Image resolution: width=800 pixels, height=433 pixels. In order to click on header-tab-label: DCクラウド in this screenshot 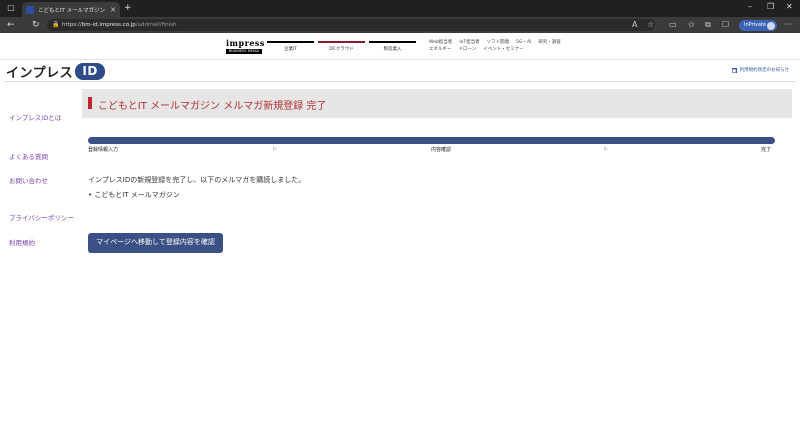, I will do `click(341, 49)`.